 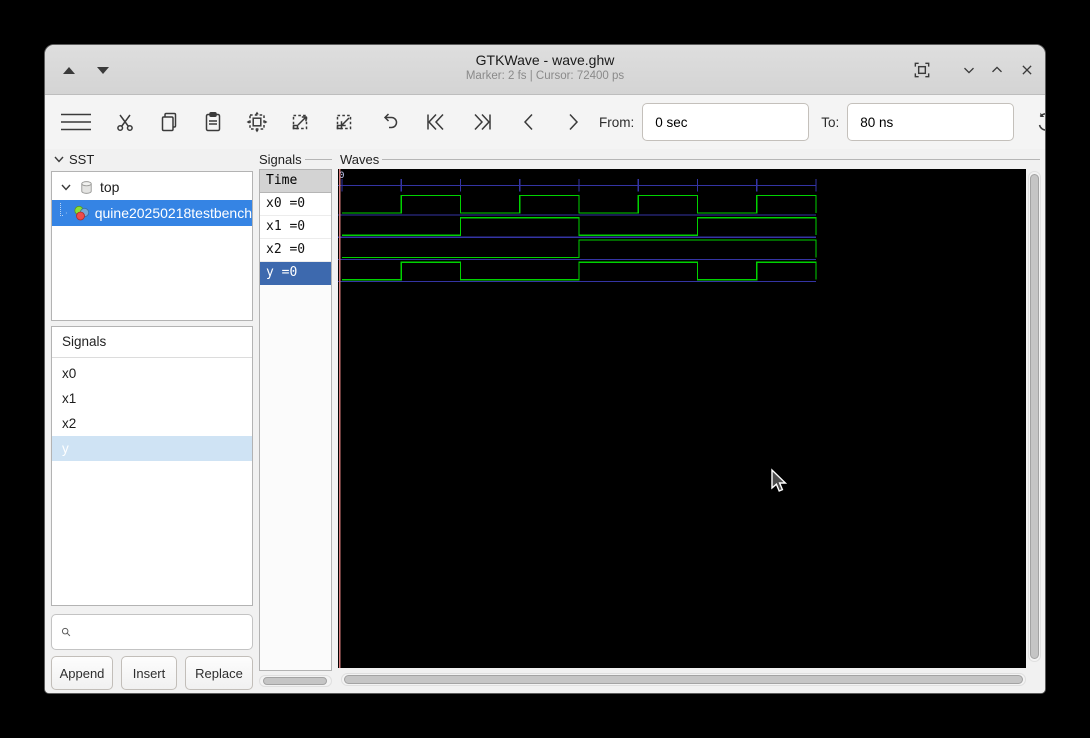 What do you see at coordinates (931, 122) in the screenshot?
I see `to-input` at bounding box center [931, 122].